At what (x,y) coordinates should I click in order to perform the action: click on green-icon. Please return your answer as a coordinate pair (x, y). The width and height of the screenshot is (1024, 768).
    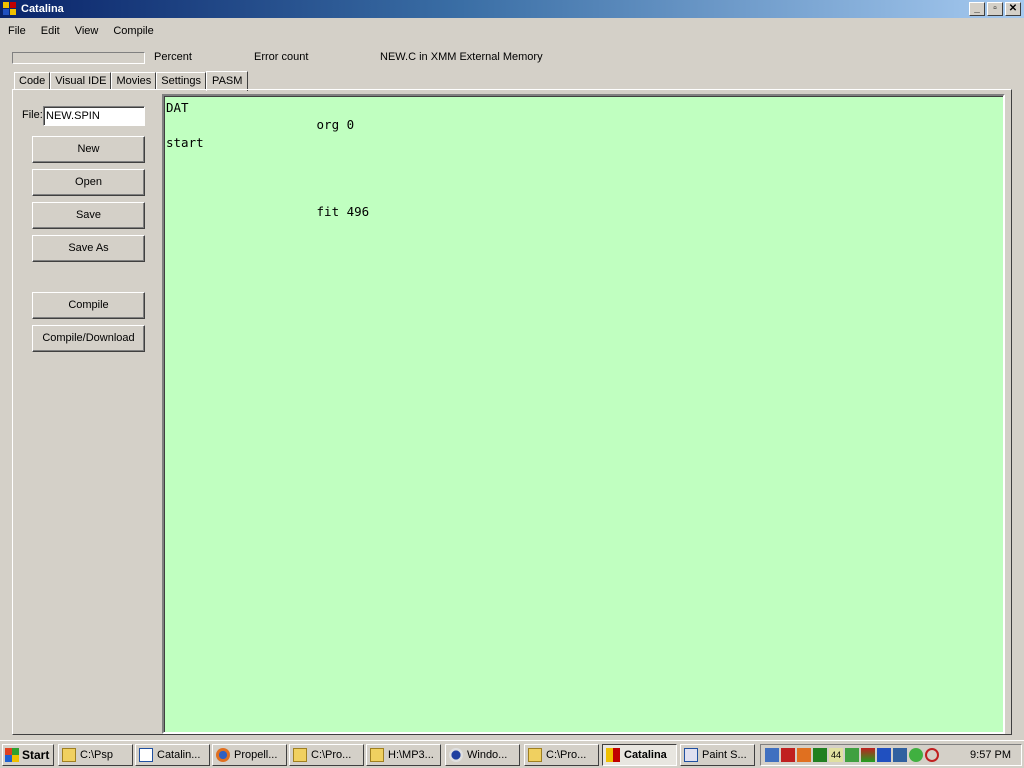
    Looking at the image, I should click on (820, 755).